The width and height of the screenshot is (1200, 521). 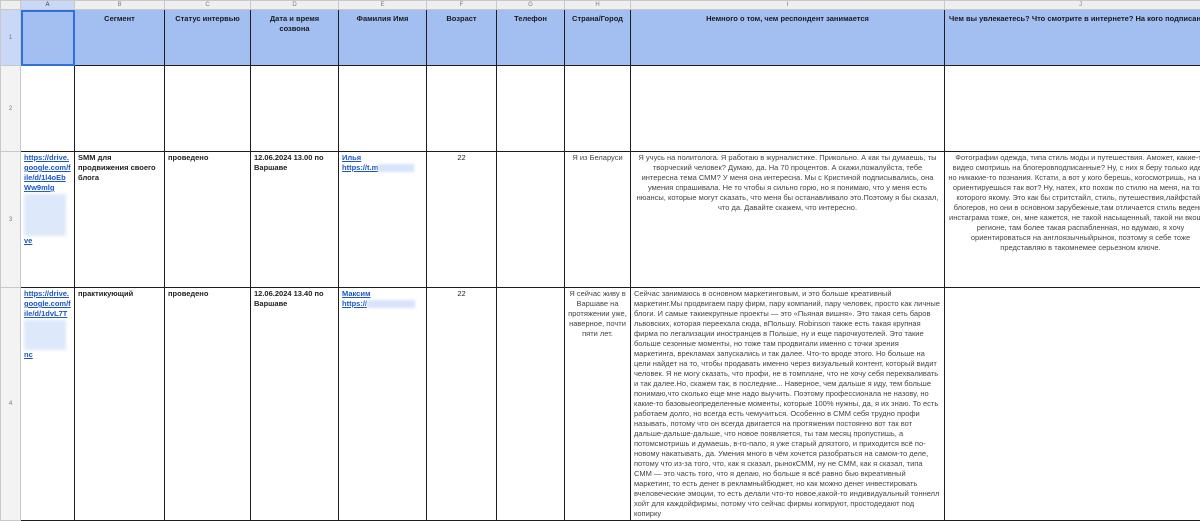 I want to click on header-cell-status: Статус интервью, so click(x=208, y=38).